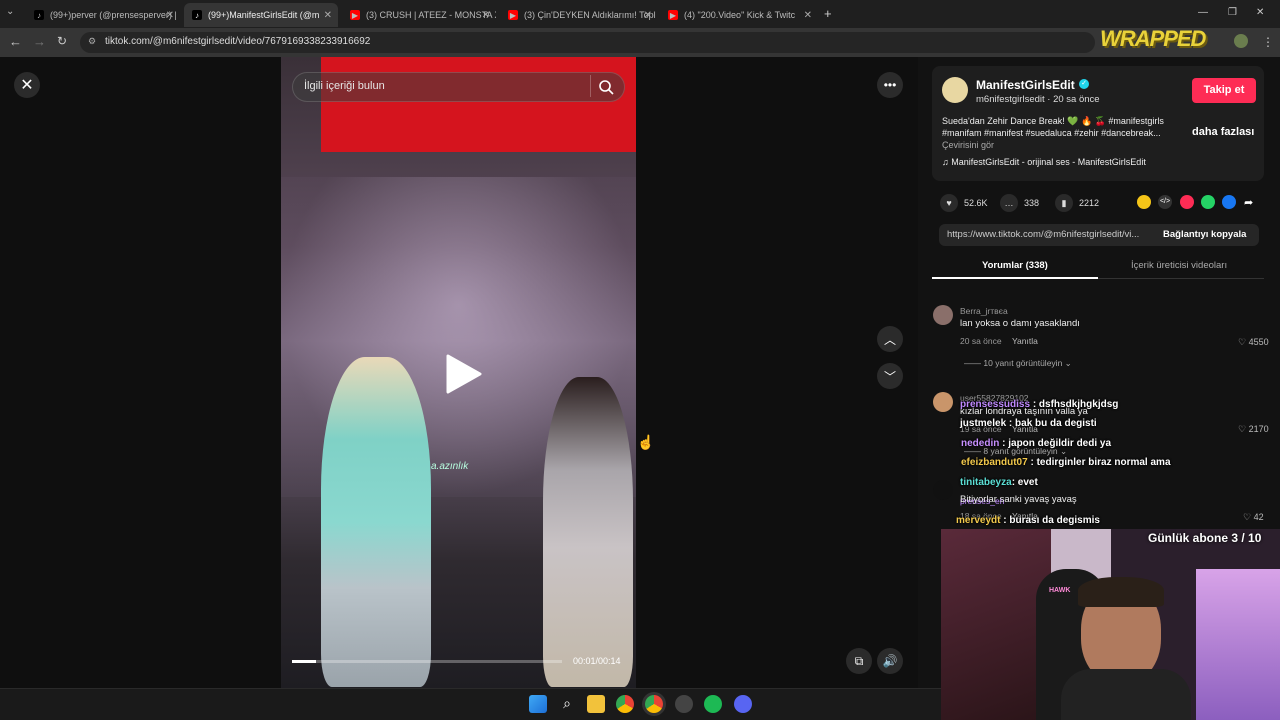 This screenshot has width=1280, height=720. What do you see at coordinates (968, 145) in the screenshot?
I see `see-translation-link: Çevirisini gör` at bounding box center [968, 145].